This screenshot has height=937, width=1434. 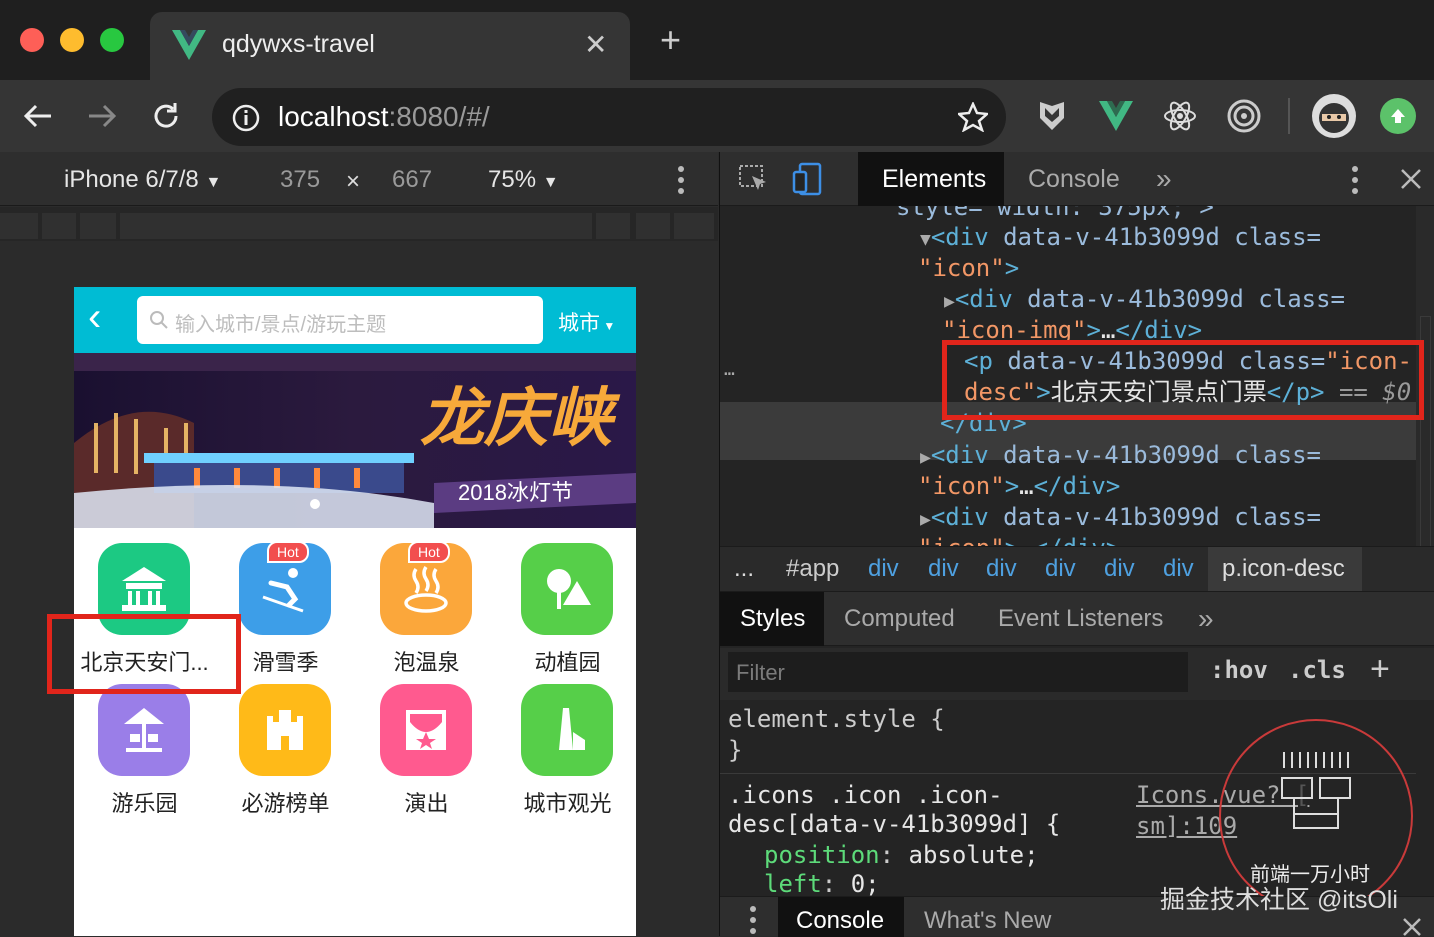 I want to click on star-bookmark-icon, so click(x=973, y=117).